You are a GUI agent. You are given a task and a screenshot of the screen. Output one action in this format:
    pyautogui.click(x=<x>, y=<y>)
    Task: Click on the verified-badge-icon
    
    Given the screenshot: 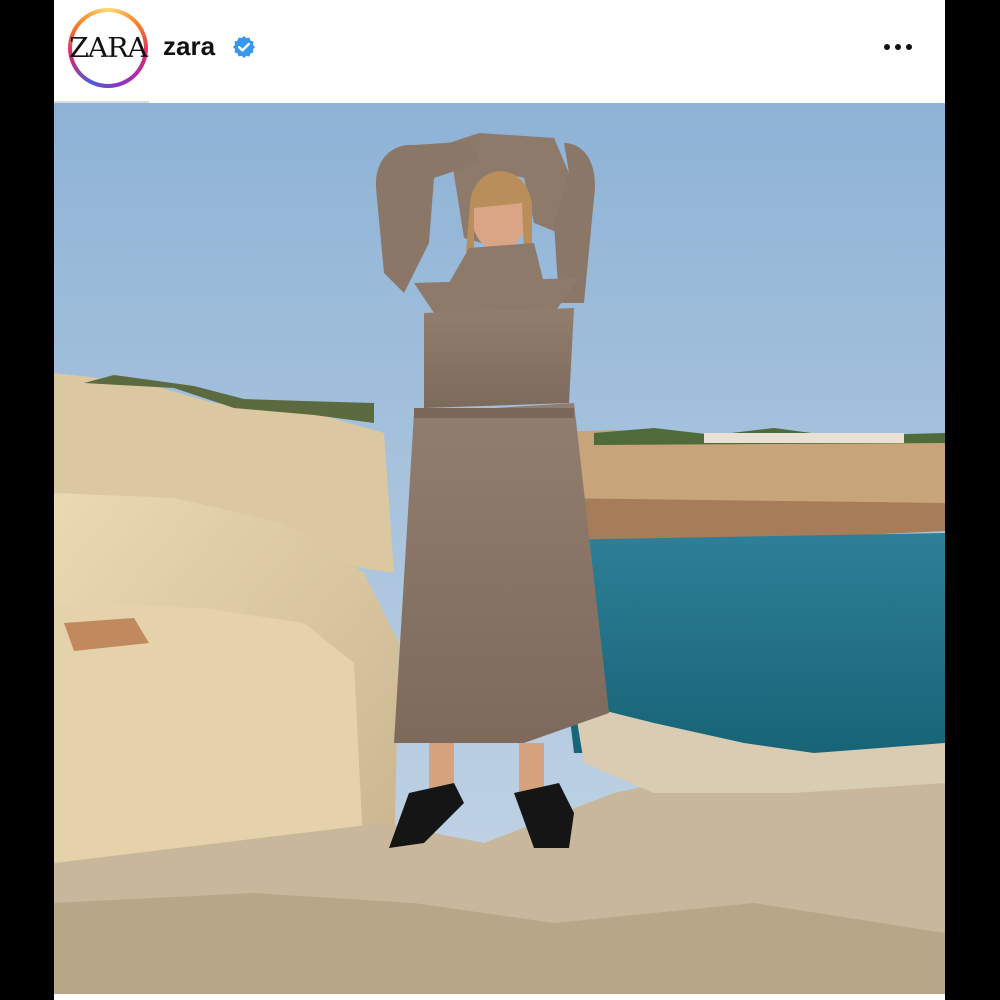 What is the action you would take?
    pyautogui.click(x=244, y=47)
    